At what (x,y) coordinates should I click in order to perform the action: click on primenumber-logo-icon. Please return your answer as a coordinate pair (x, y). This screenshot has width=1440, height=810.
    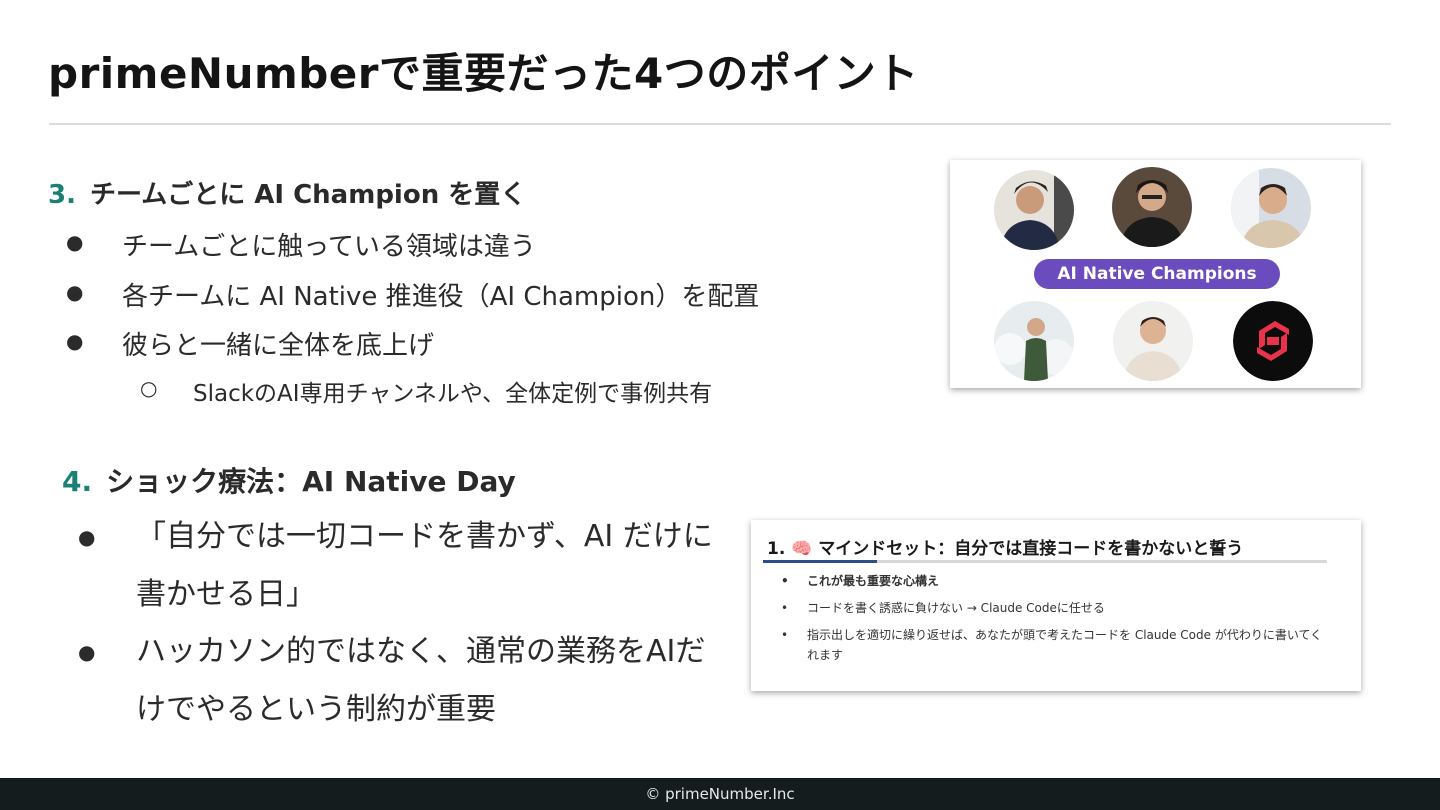
    Looking at the image, I should click on (1273, 341).